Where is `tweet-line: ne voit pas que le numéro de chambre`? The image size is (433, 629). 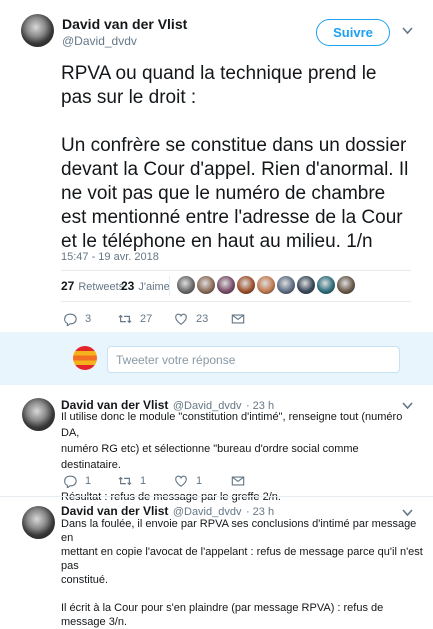
tweet-line: ne voit pas que le numéro de chambre is located at coordinates (223, 193).